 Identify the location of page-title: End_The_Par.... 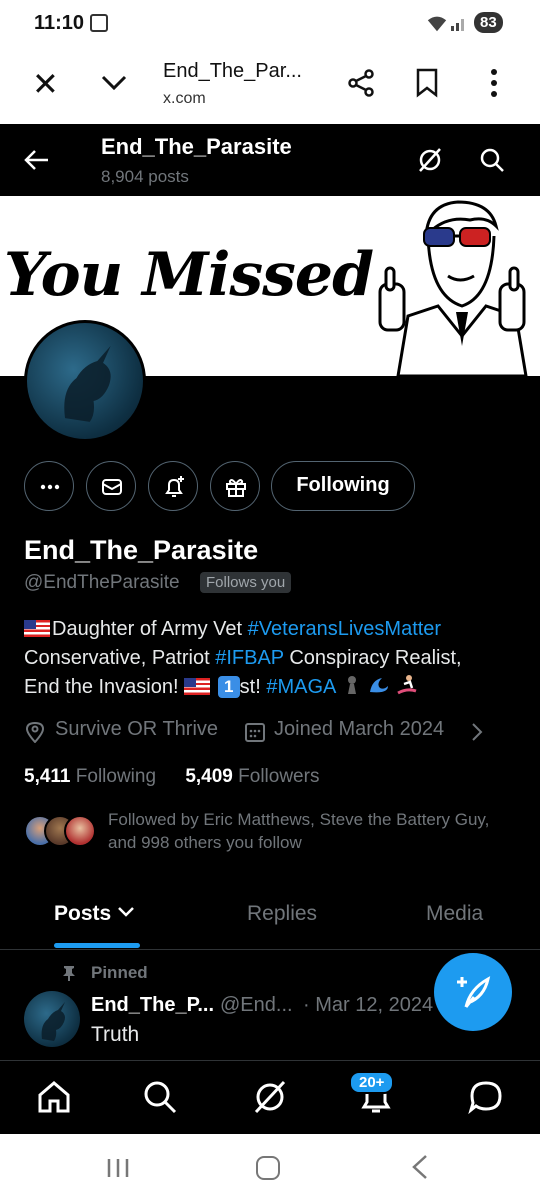
(232, 71).